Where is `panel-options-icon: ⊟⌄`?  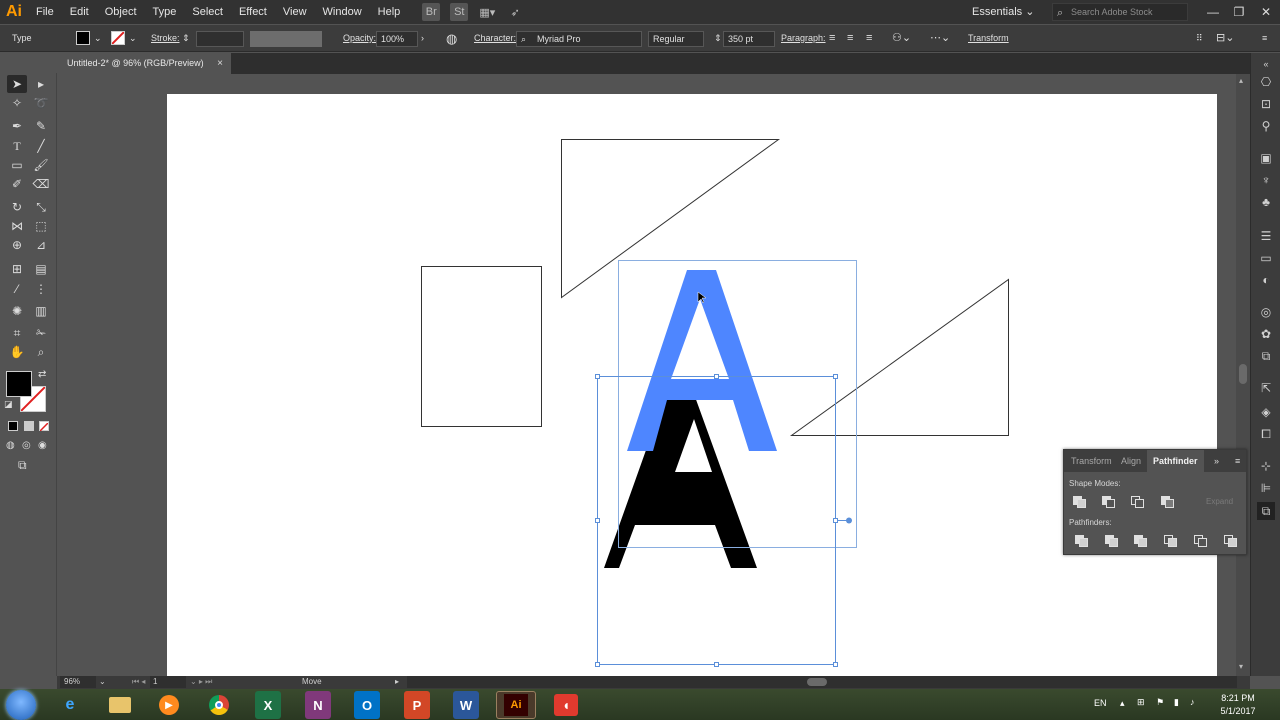 panel-options-icon: ⊟⌄ is located at coordinates (1225, 38).